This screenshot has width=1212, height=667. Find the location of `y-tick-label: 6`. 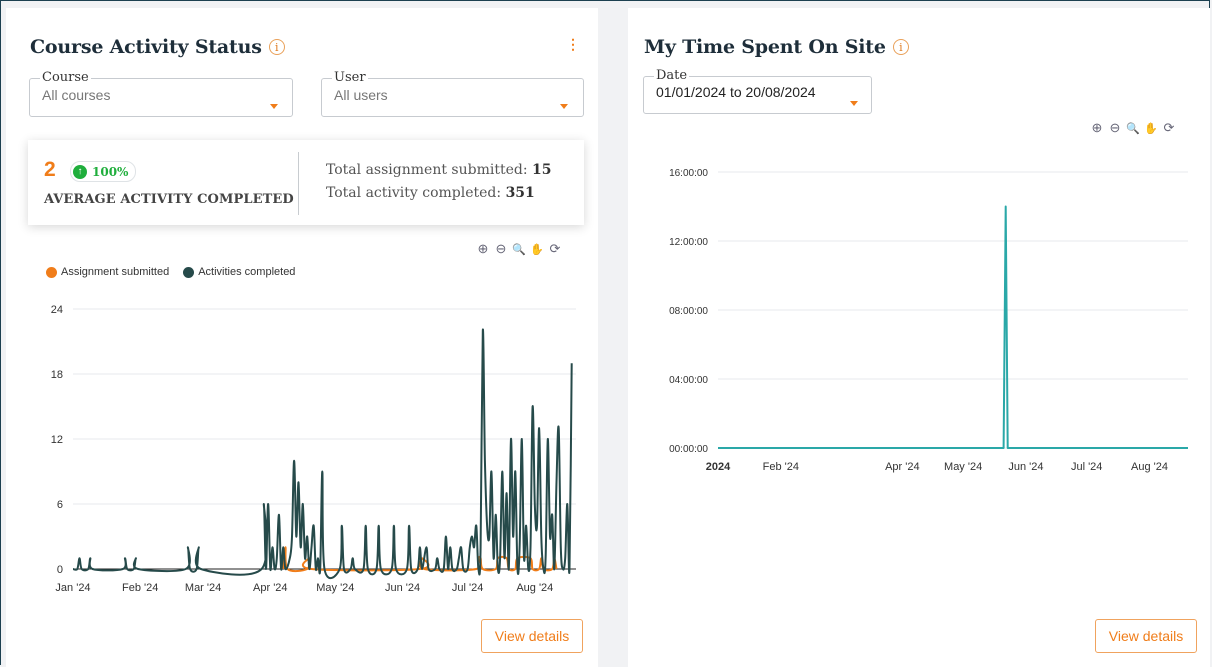

y-tick-label: 6 is located at coordinates (60, 505).